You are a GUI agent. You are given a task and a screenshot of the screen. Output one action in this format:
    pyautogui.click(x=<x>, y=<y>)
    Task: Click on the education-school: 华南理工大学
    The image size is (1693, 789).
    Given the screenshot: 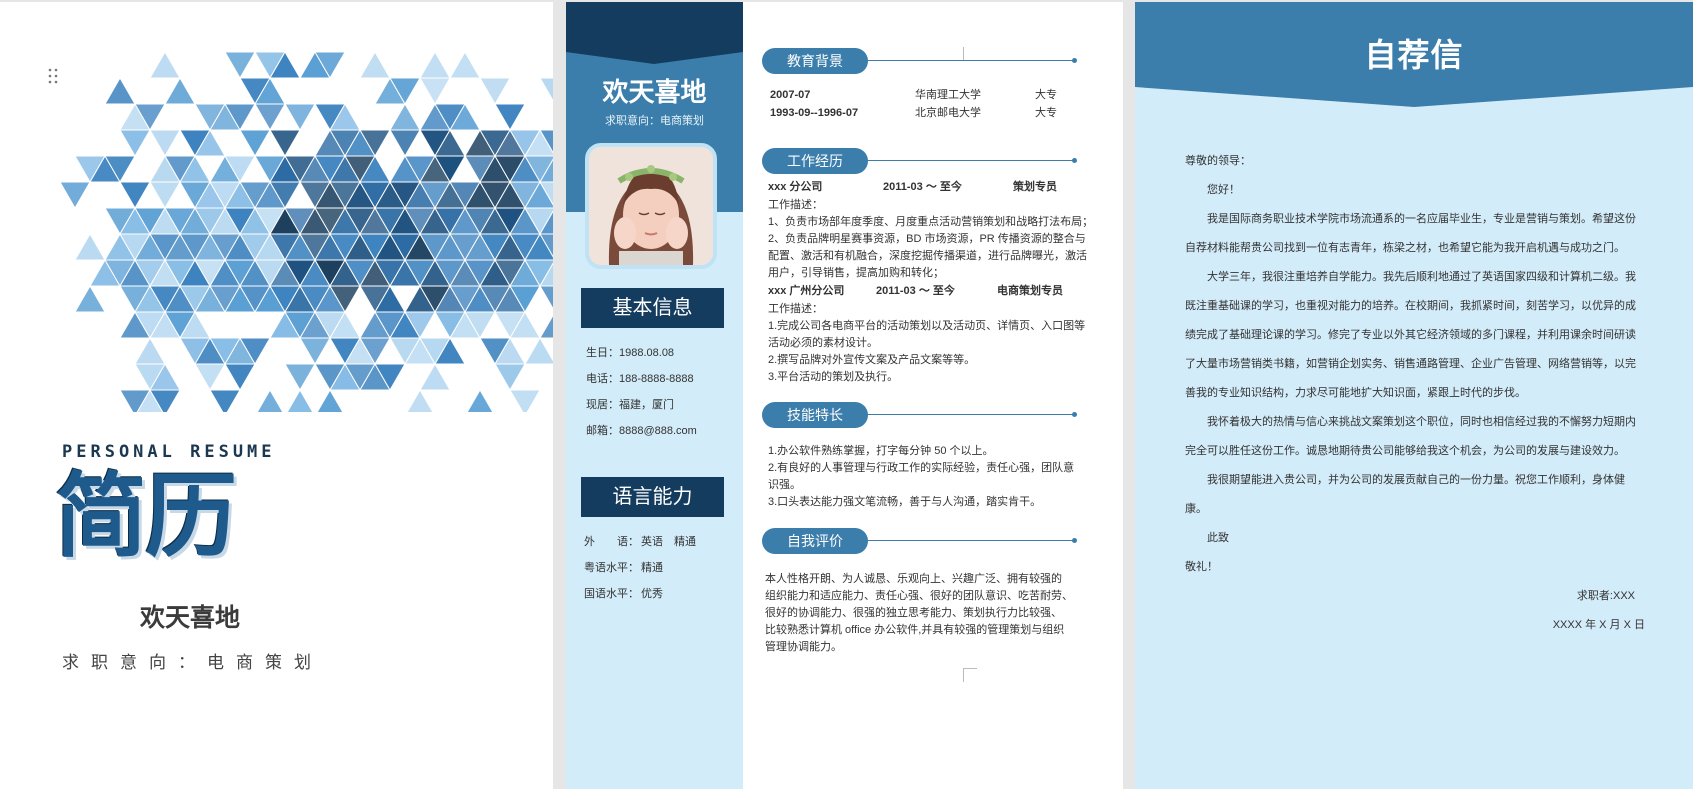 What is the action you would take?
    pyautogui.click(x=948, y=95)
    